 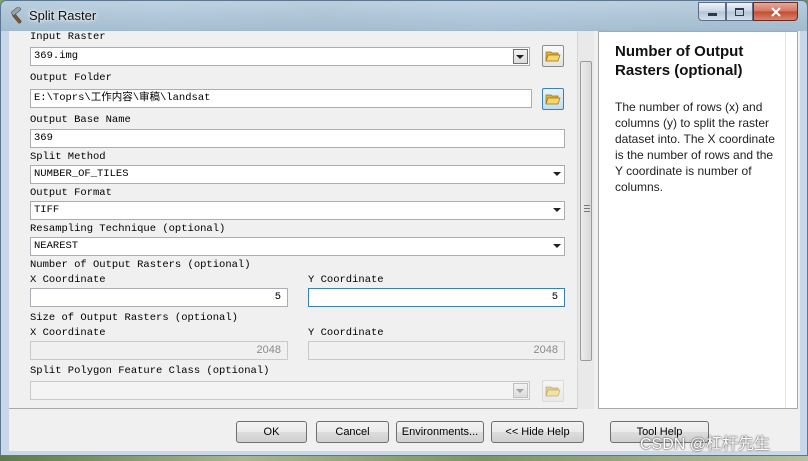 I want to click on size-rasters-y-label: Y Coordinate, so click(x=346, y=333).